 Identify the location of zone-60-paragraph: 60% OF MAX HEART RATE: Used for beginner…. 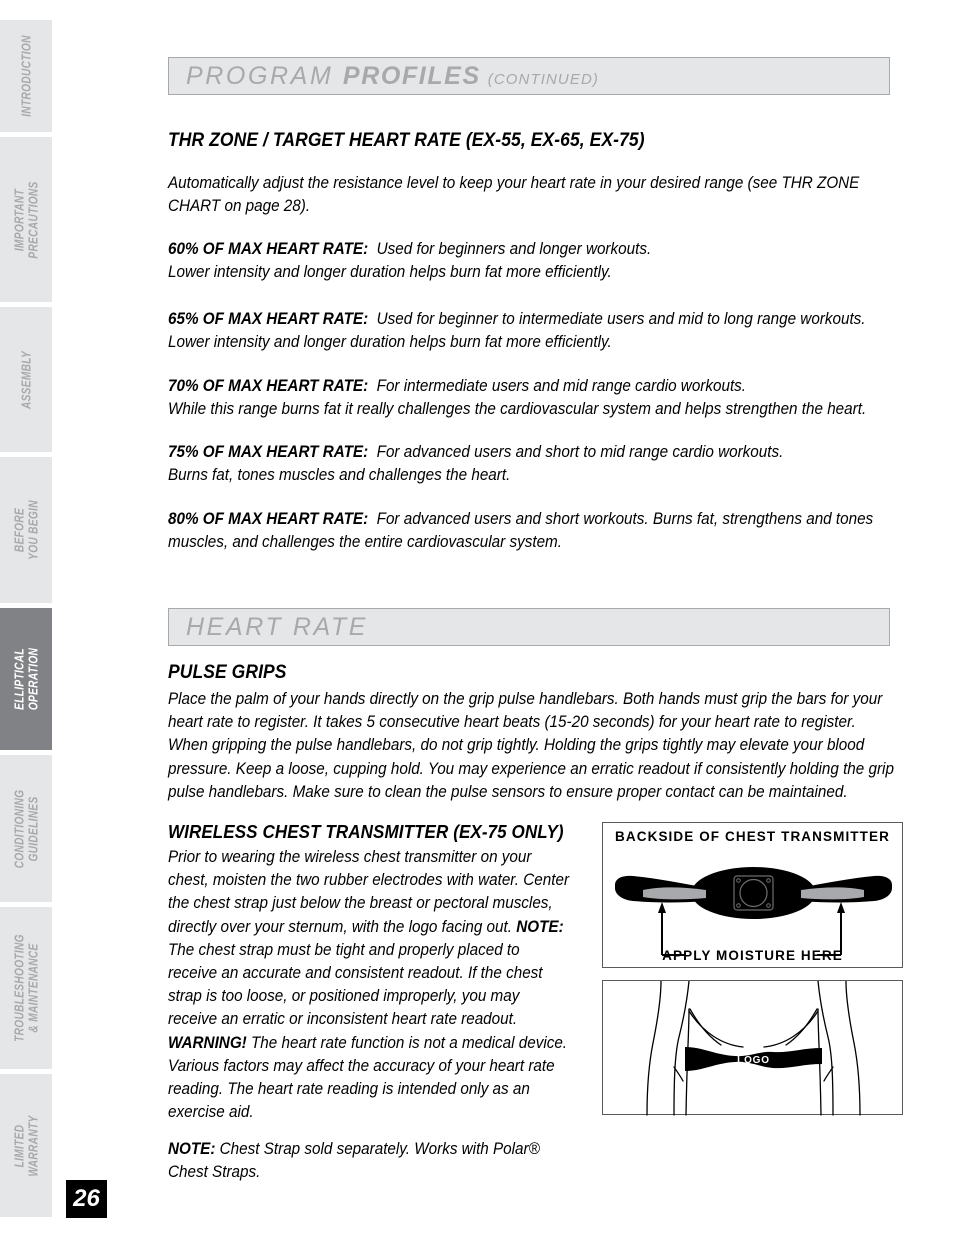
(533, 261).